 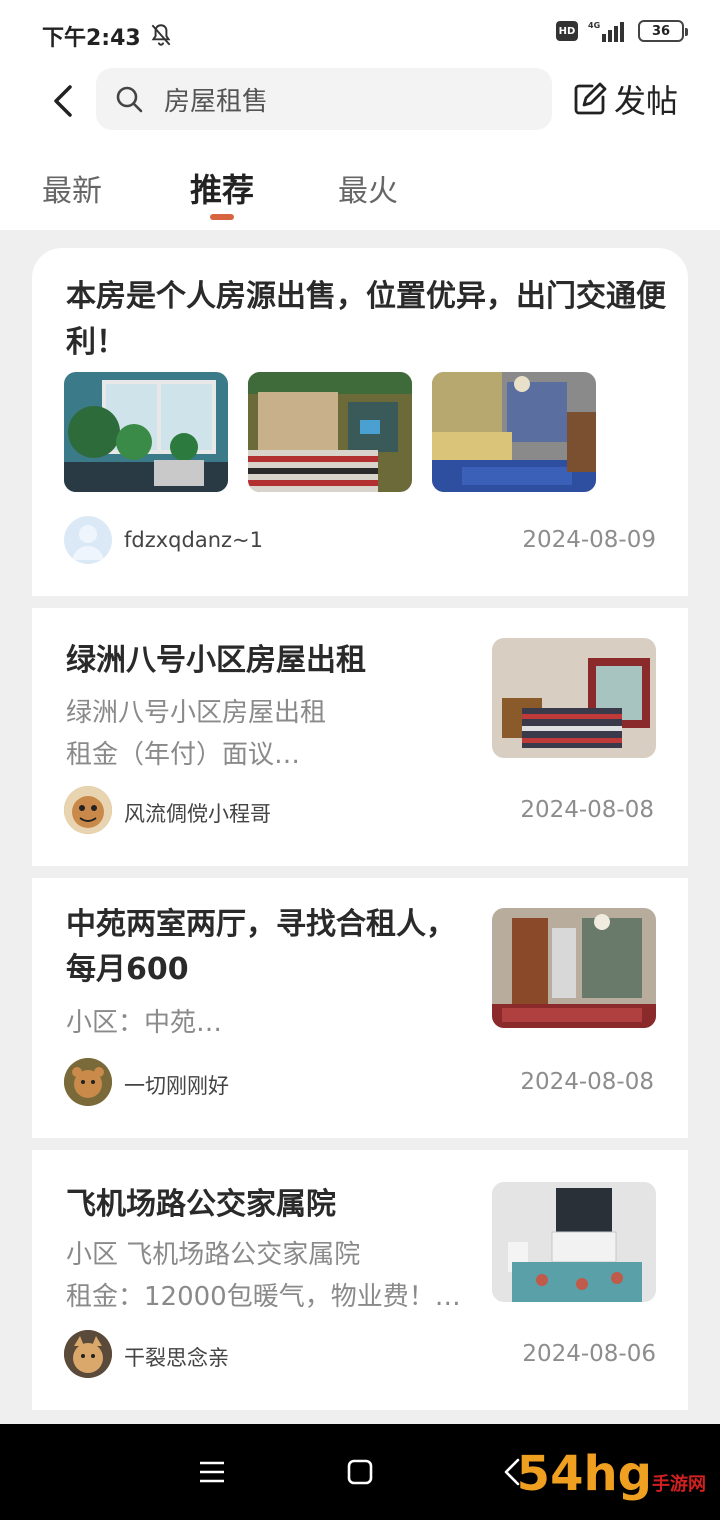 What do you see at coordinates (324, 99) in the screenshot?
I see `search-bar: 房屋租售` at bounding box center [324, 99].